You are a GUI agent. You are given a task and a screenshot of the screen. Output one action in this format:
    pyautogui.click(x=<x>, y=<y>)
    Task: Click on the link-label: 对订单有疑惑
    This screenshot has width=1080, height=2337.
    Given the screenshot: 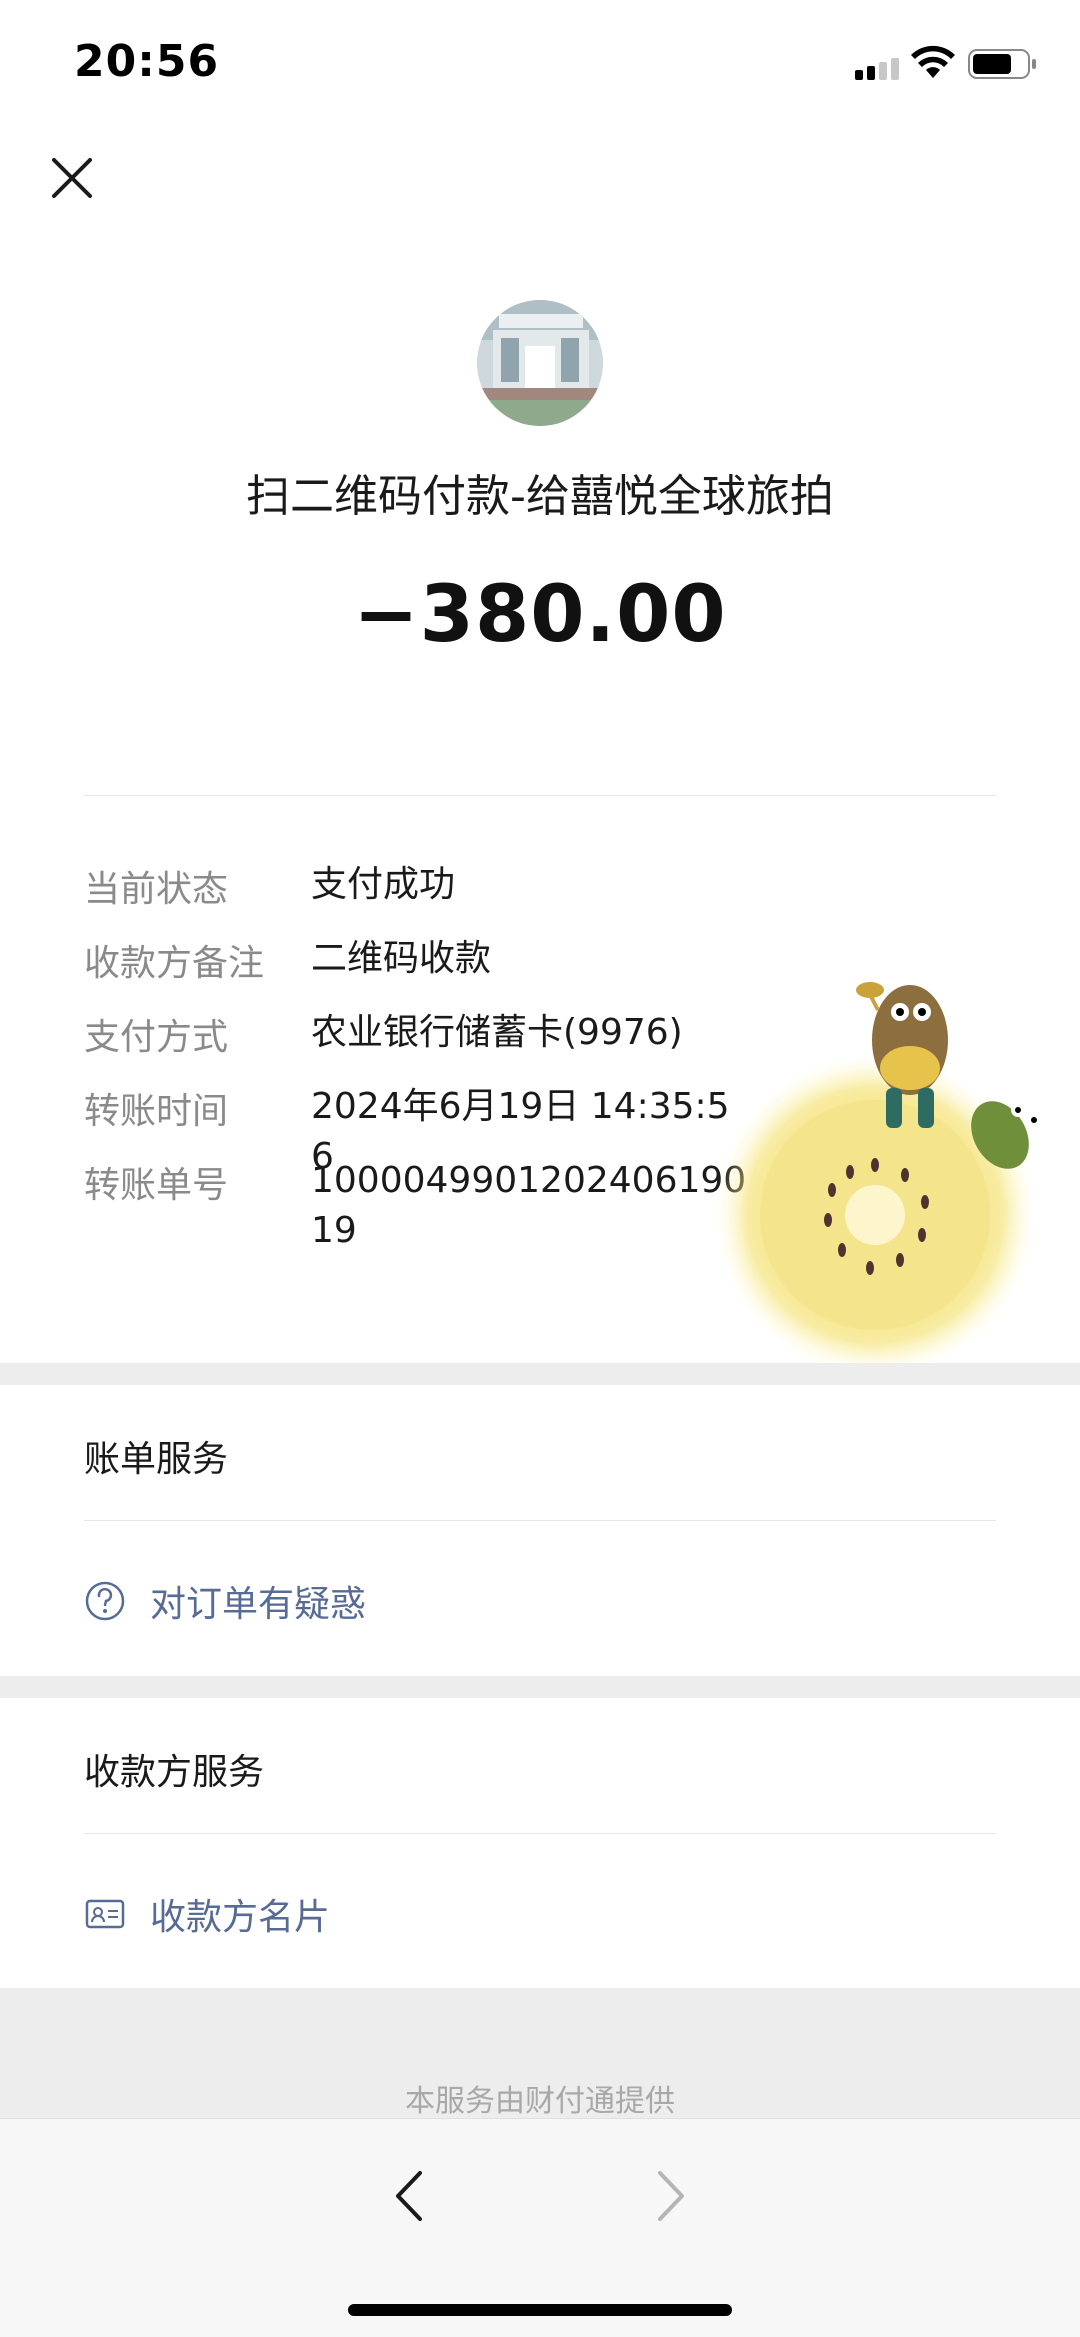 What is the action you would take?
    pyautogui.click(x=258, y=1604)
    